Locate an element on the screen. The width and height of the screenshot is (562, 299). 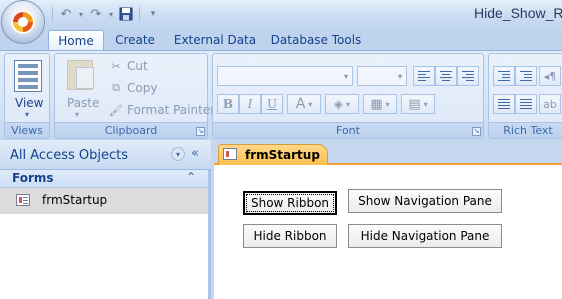
group-rich-text: ◂¶ ab Rich Text is located at coordinates (525, 96).